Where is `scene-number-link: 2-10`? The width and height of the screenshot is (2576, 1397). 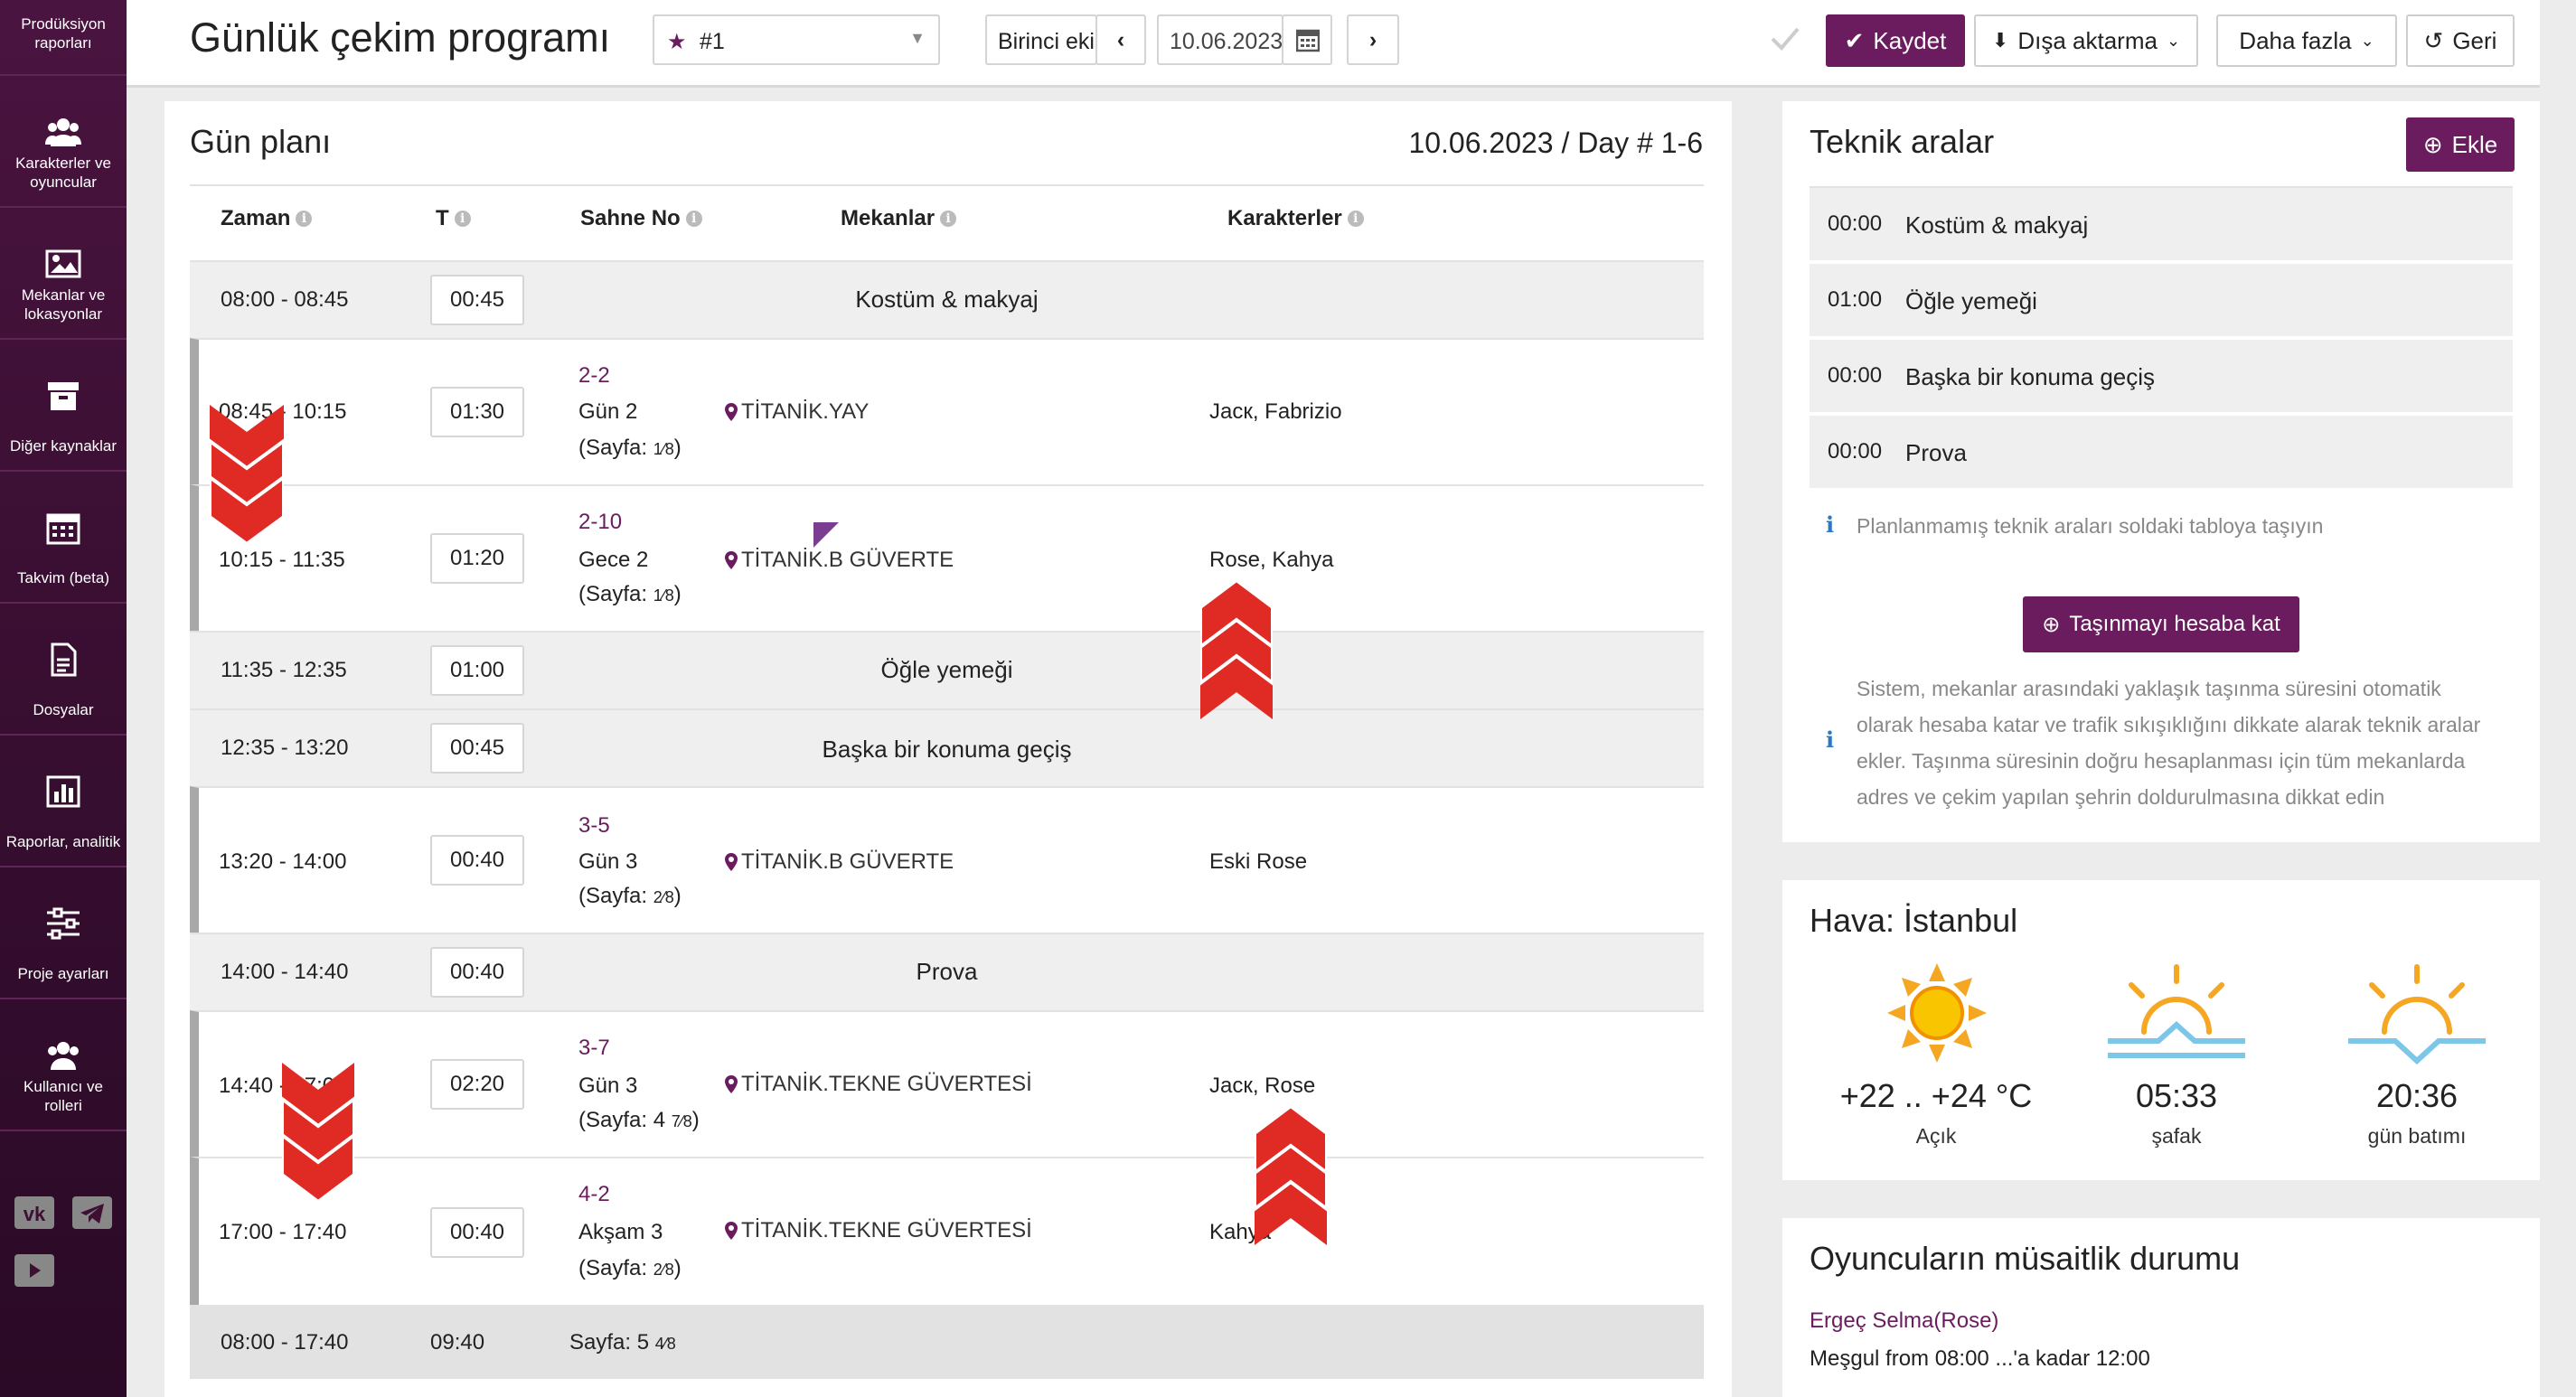 scene-number-link: 2-10 is located at coordinates (600, 522).